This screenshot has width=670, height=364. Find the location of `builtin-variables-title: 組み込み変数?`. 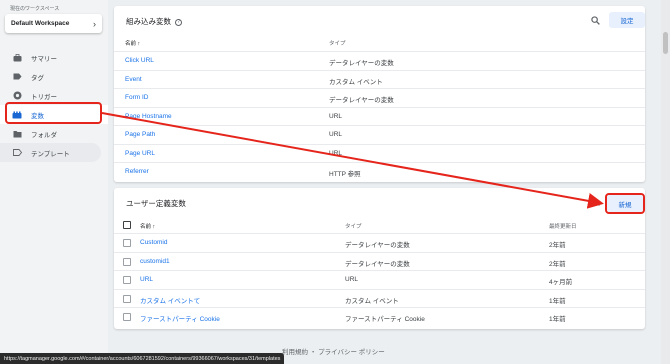

builtin-variables-title: 組み込み変数? is located at coordinates (154, 21).